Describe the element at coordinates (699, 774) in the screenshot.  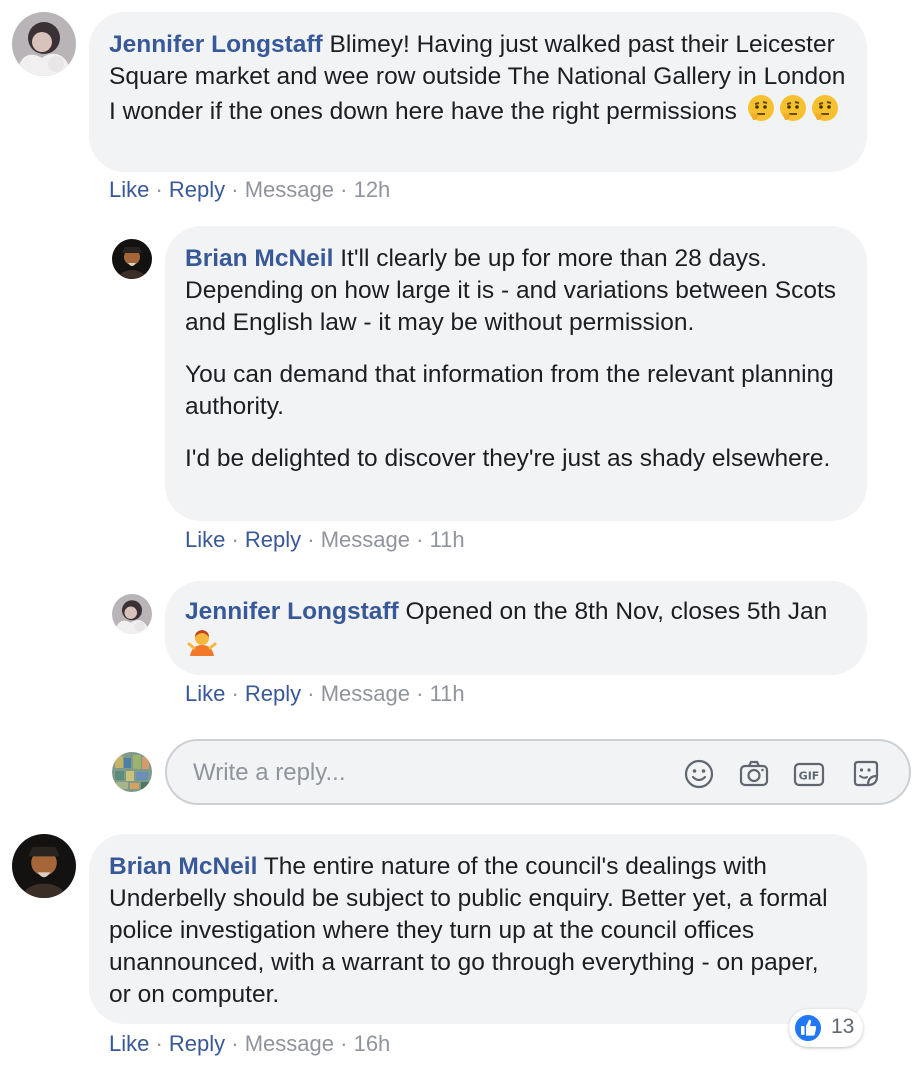
I see `emoji-icon` at that location.